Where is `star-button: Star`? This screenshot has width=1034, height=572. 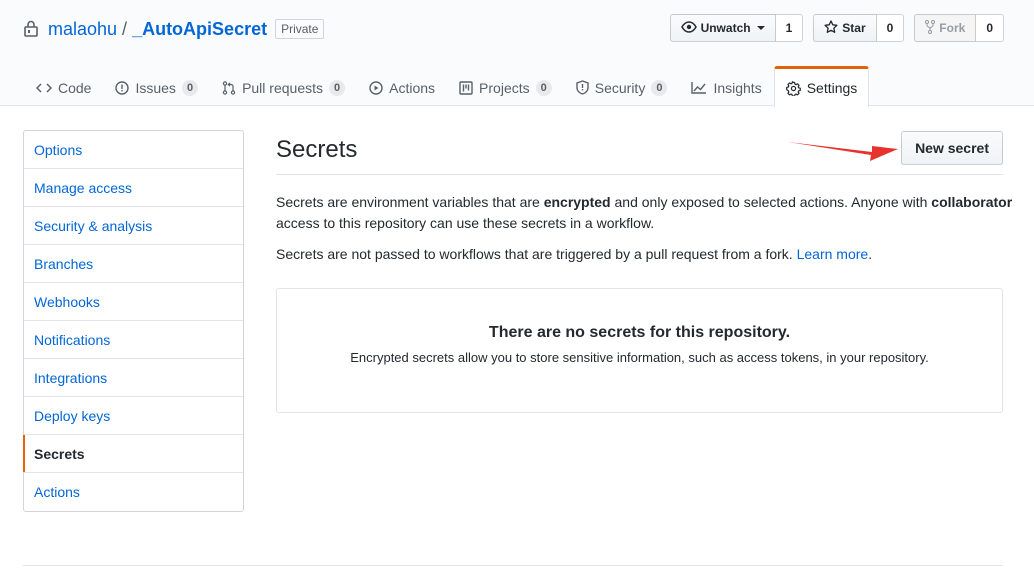 star-button: Star is located at coordinates (845, 28).